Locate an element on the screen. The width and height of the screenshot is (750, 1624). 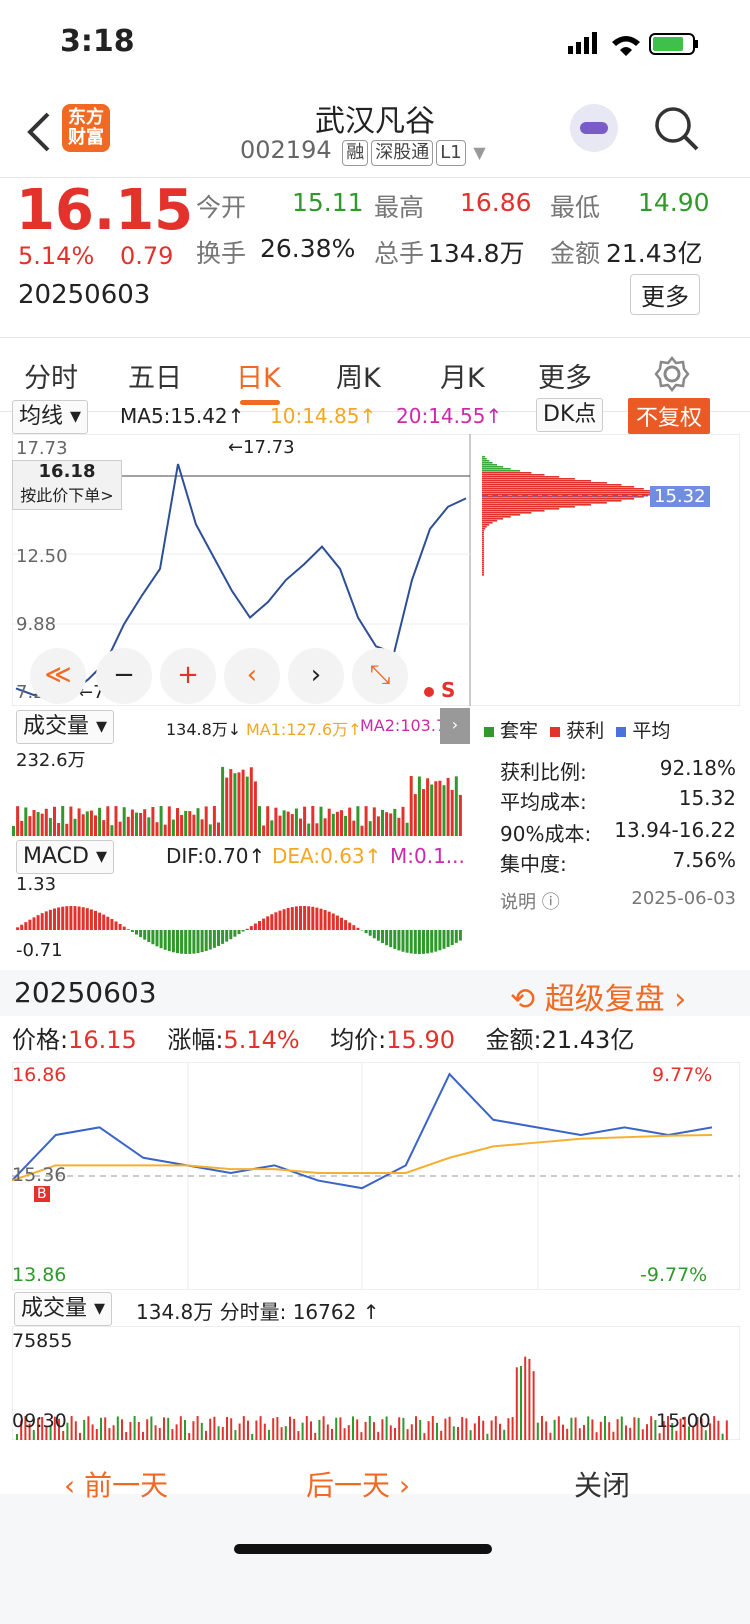
search-icon is located at coordinates (677, 129).